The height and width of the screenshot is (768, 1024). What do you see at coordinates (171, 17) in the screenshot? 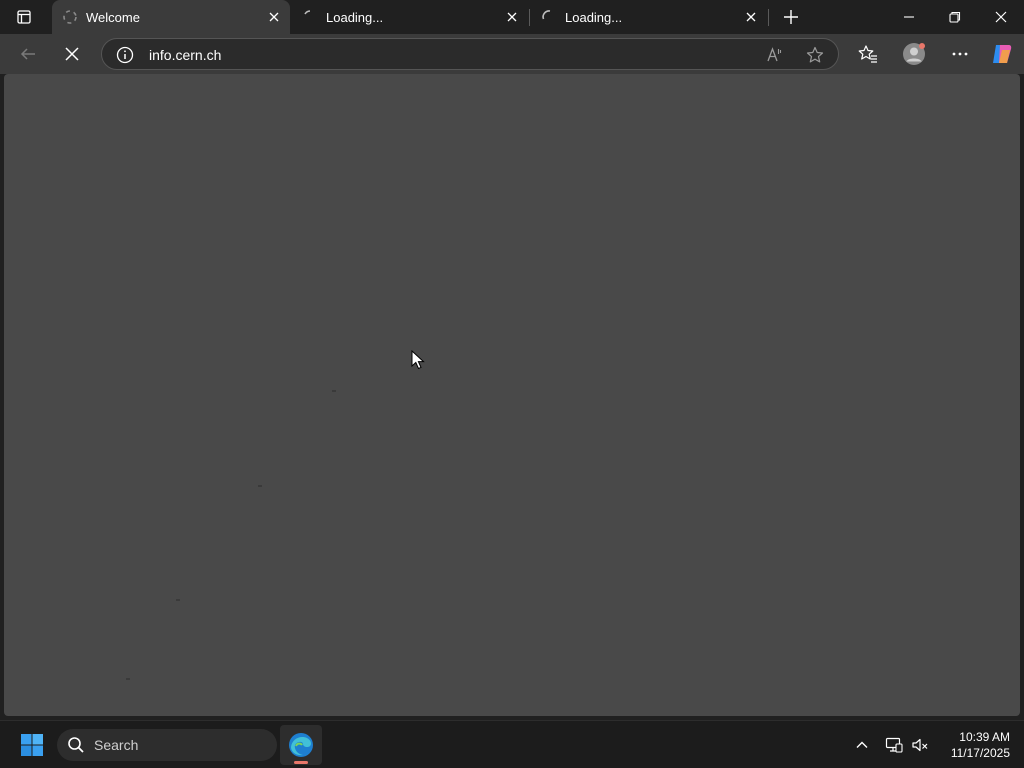
I see `tab-welcome: Welcome` at bounding box center [171, 17].